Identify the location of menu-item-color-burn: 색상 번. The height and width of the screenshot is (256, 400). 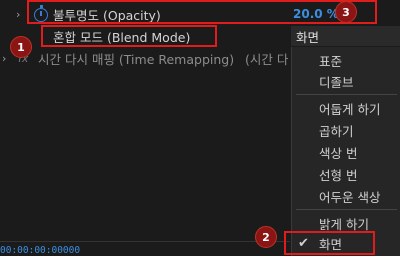
(346, 152).